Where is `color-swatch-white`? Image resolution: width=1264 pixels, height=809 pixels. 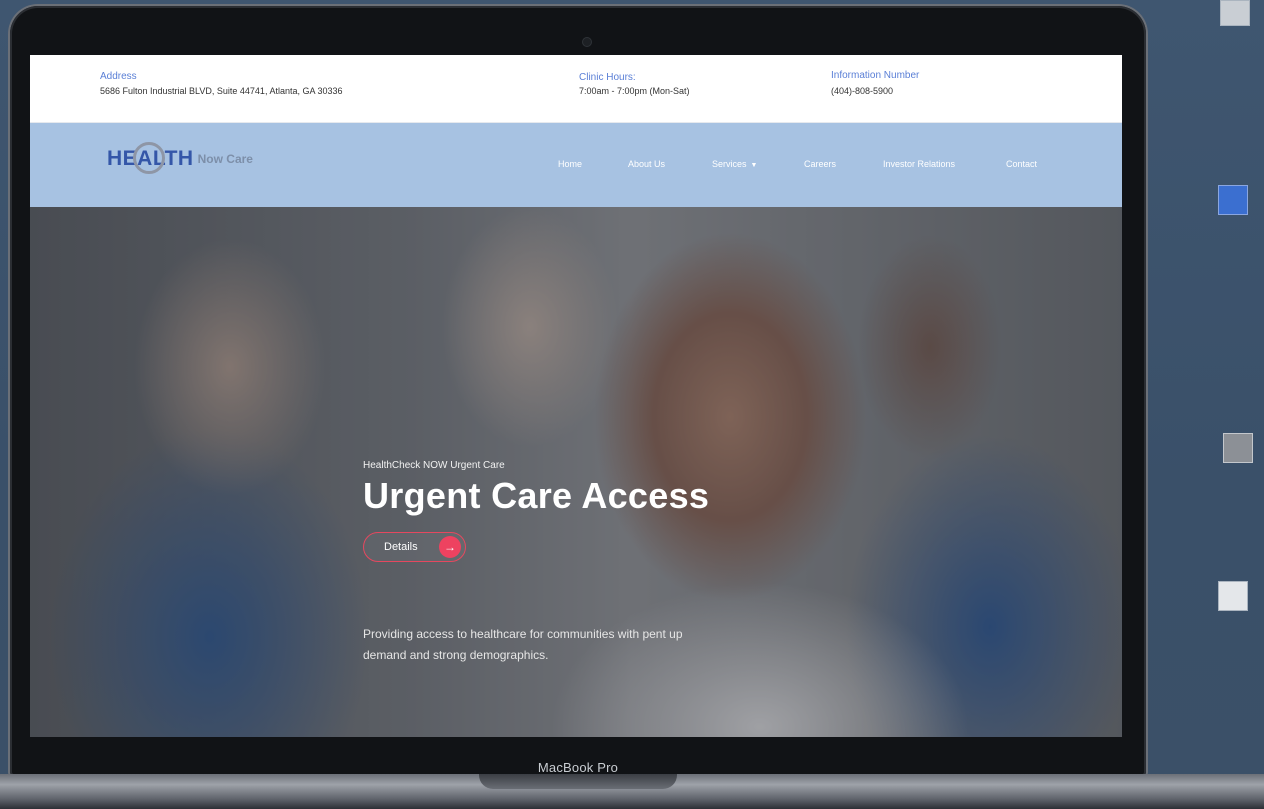 color-swatch-white is located at coordinates (1233, 596).